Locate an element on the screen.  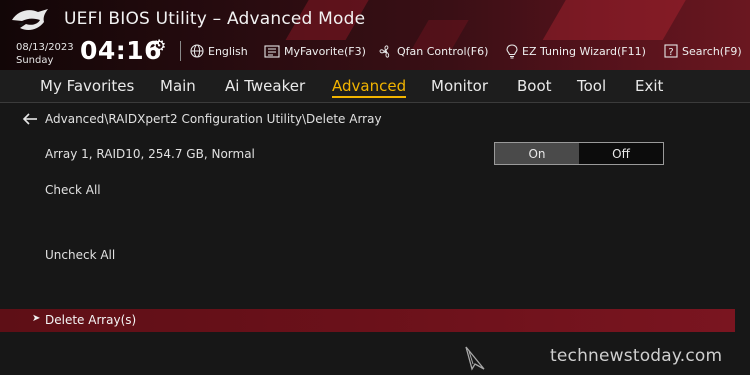
delete-arrays-label: Delete Array(s) is located at coordinates (91, 320).